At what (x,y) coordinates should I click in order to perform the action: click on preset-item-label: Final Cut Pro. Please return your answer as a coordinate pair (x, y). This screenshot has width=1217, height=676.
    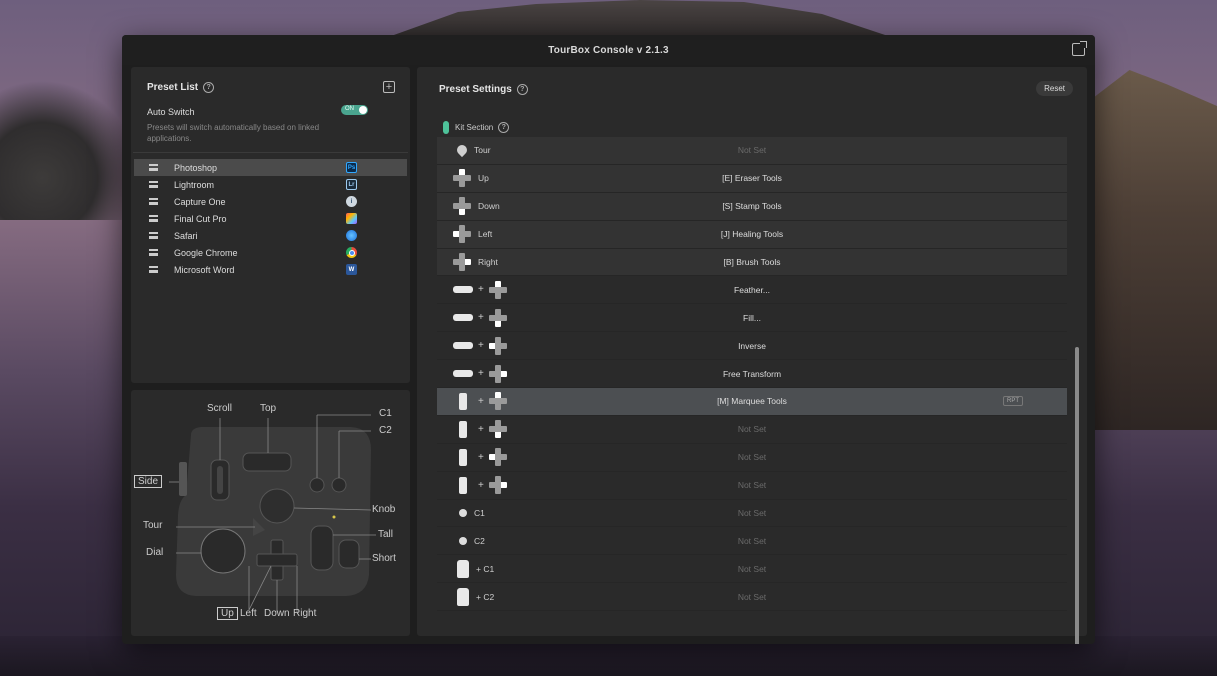
    Looking at the image, I should click on (200, 218).